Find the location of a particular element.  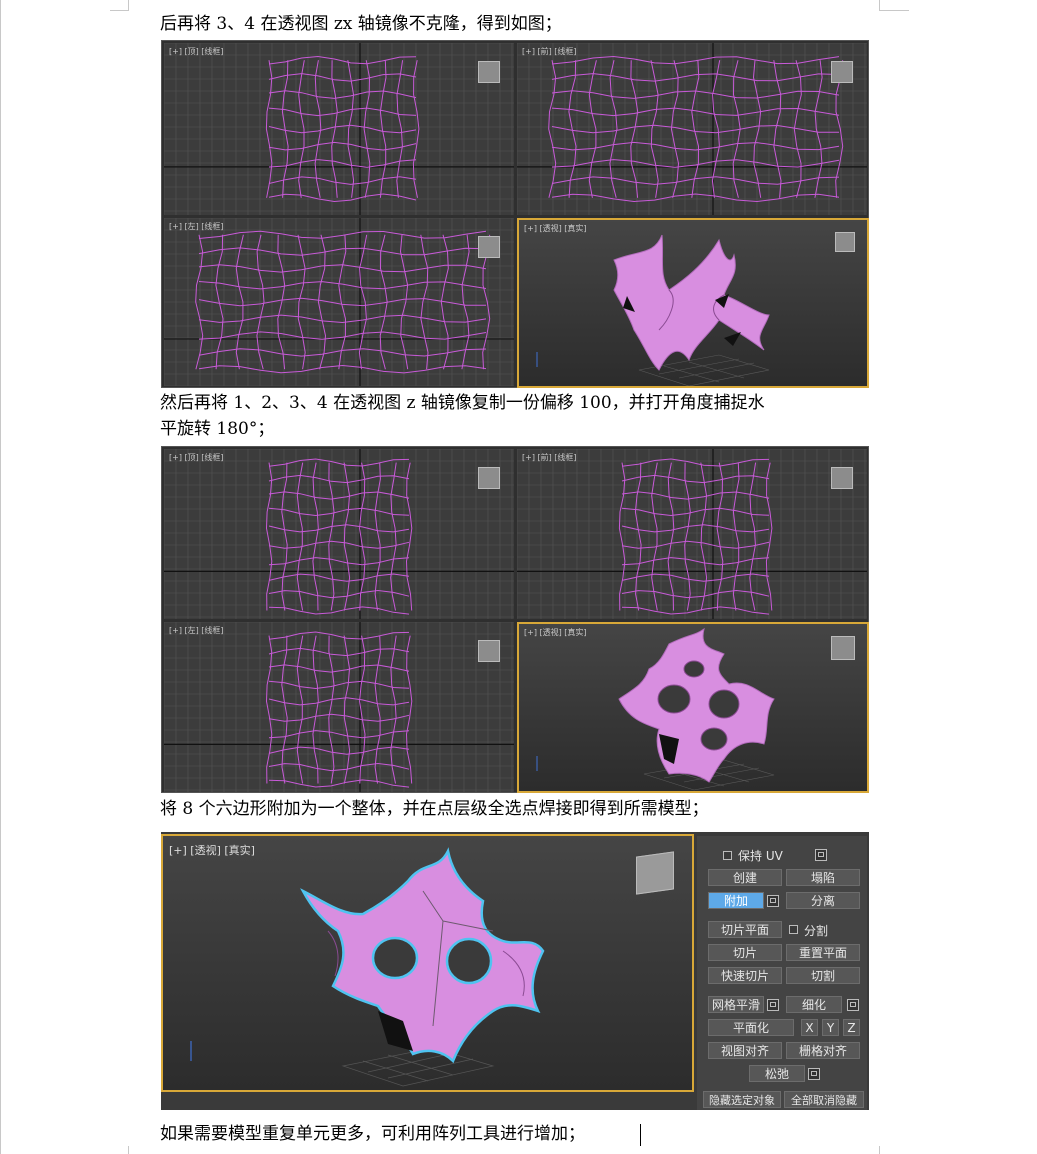

relax-button: 松弛 is located at coordinates (777, 1073).